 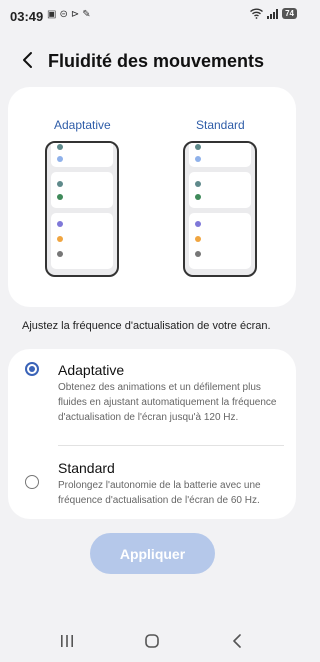 What do you see at coordinates (289, 13) in the screenshot?
I see `battery-level: 74` at bounding box center [289, 13].